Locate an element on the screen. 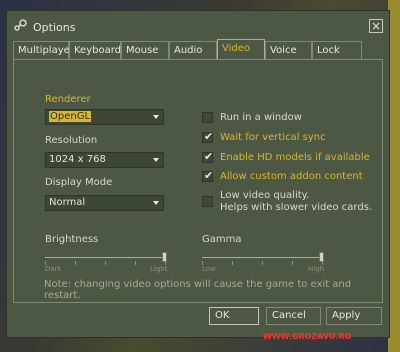  resolution-value: 1024 x 768 is located at coordinates (77, 159).